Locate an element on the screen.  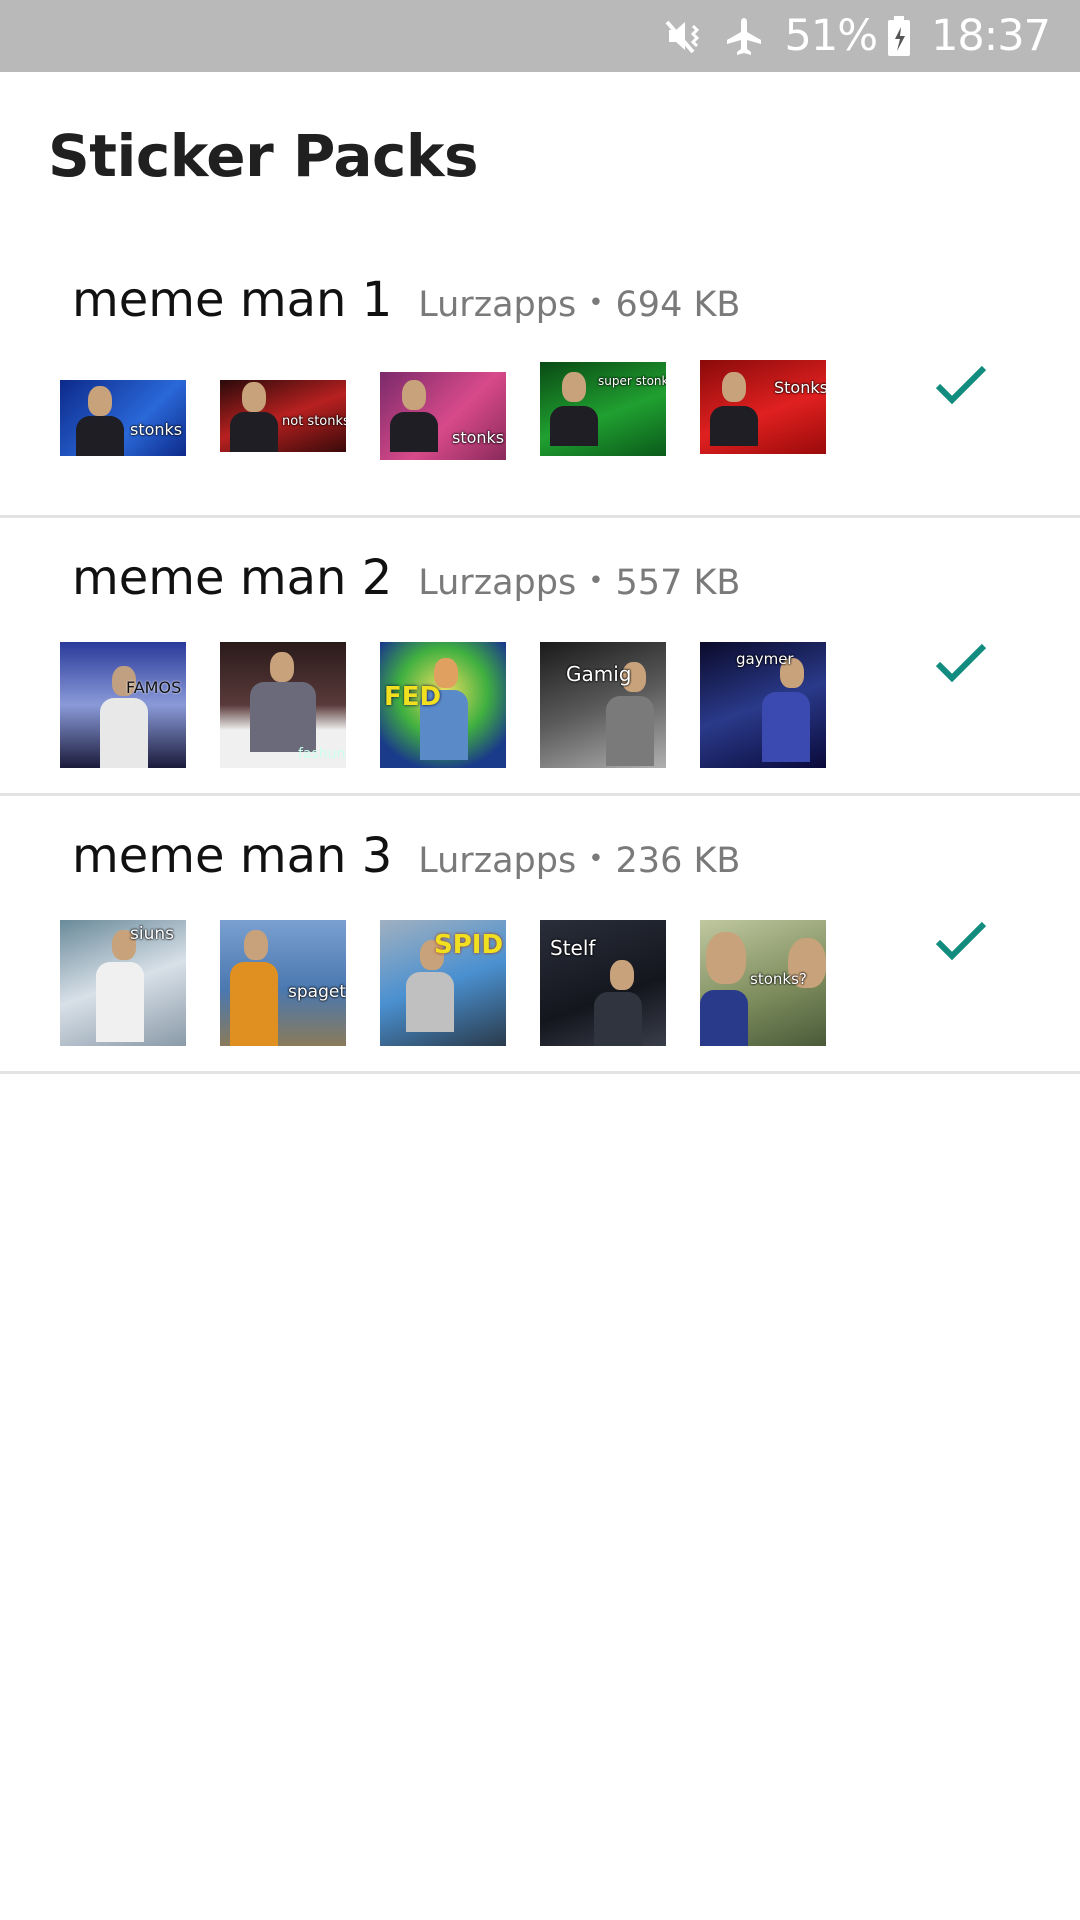
sticker-thumbnail: siuns is located at coordinates (123, 983).